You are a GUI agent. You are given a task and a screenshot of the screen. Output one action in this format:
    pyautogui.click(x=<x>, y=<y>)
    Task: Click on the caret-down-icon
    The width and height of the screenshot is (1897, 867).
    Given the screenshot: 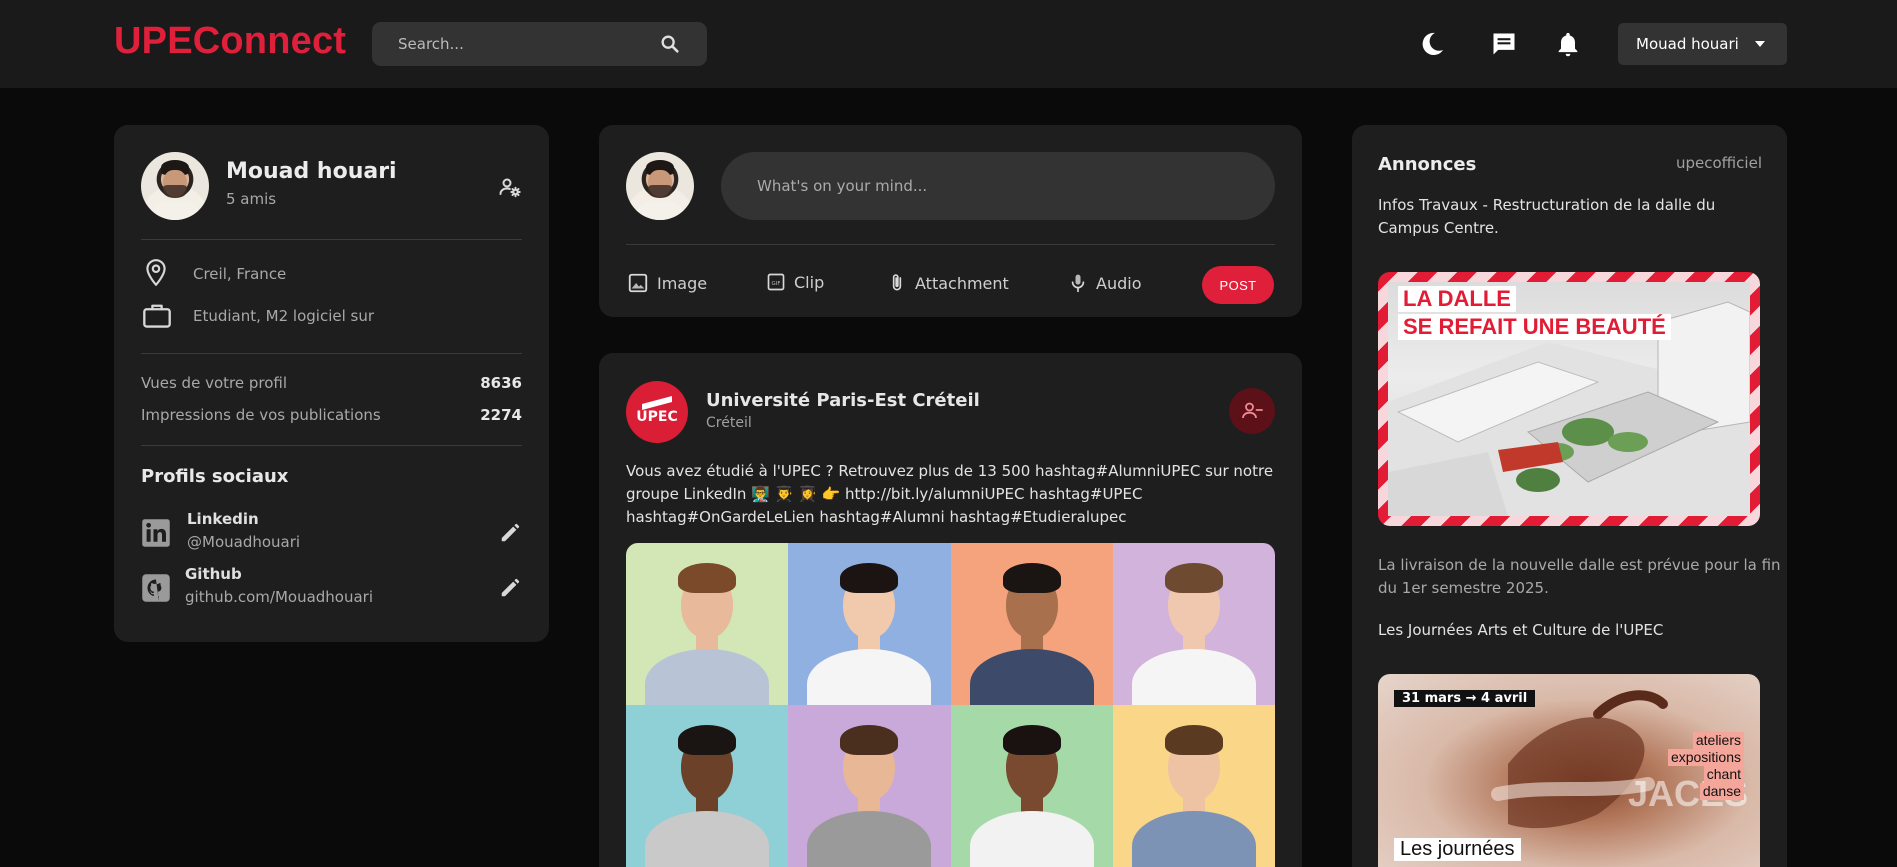 What is the action you would take?
    pyautogui.click(x=1760, y=44)
    